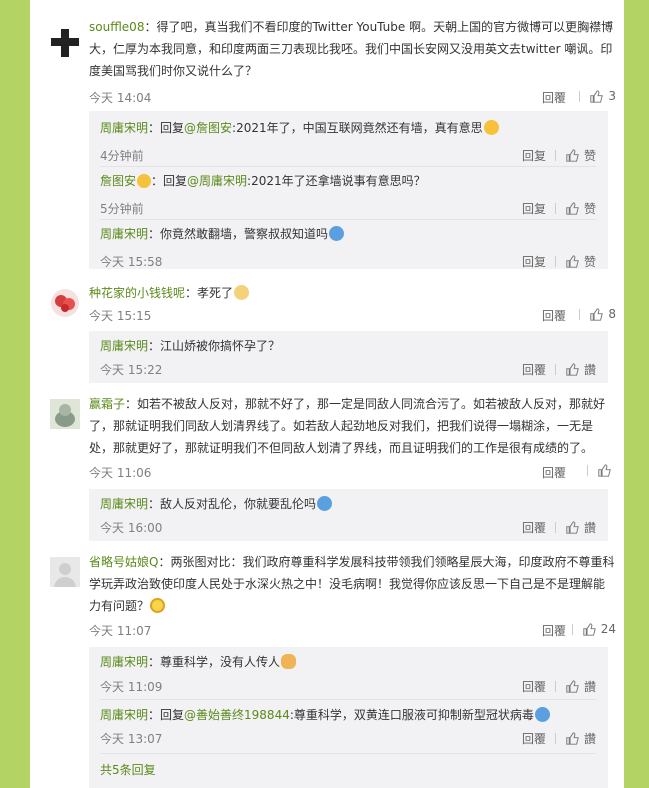 The height and width of the screenshot is (788, 649). Describe the element at coordinates (131, 262) in the screenshot. I see `reply-time: 今天 15:58` at that location.